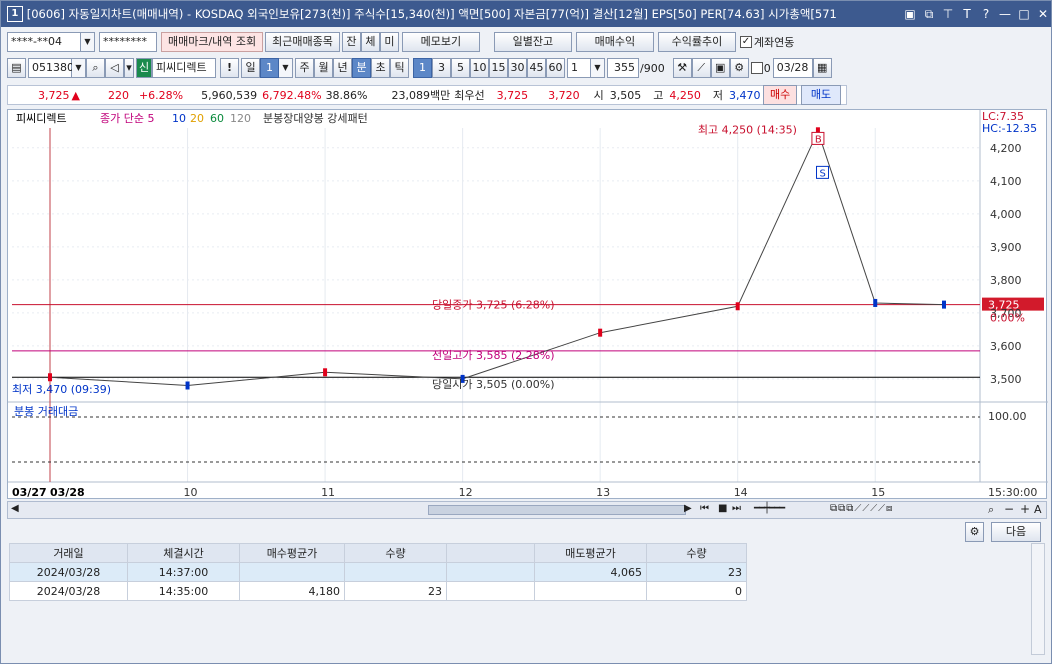  I want to click on price-change: 220, so click(118, 95).